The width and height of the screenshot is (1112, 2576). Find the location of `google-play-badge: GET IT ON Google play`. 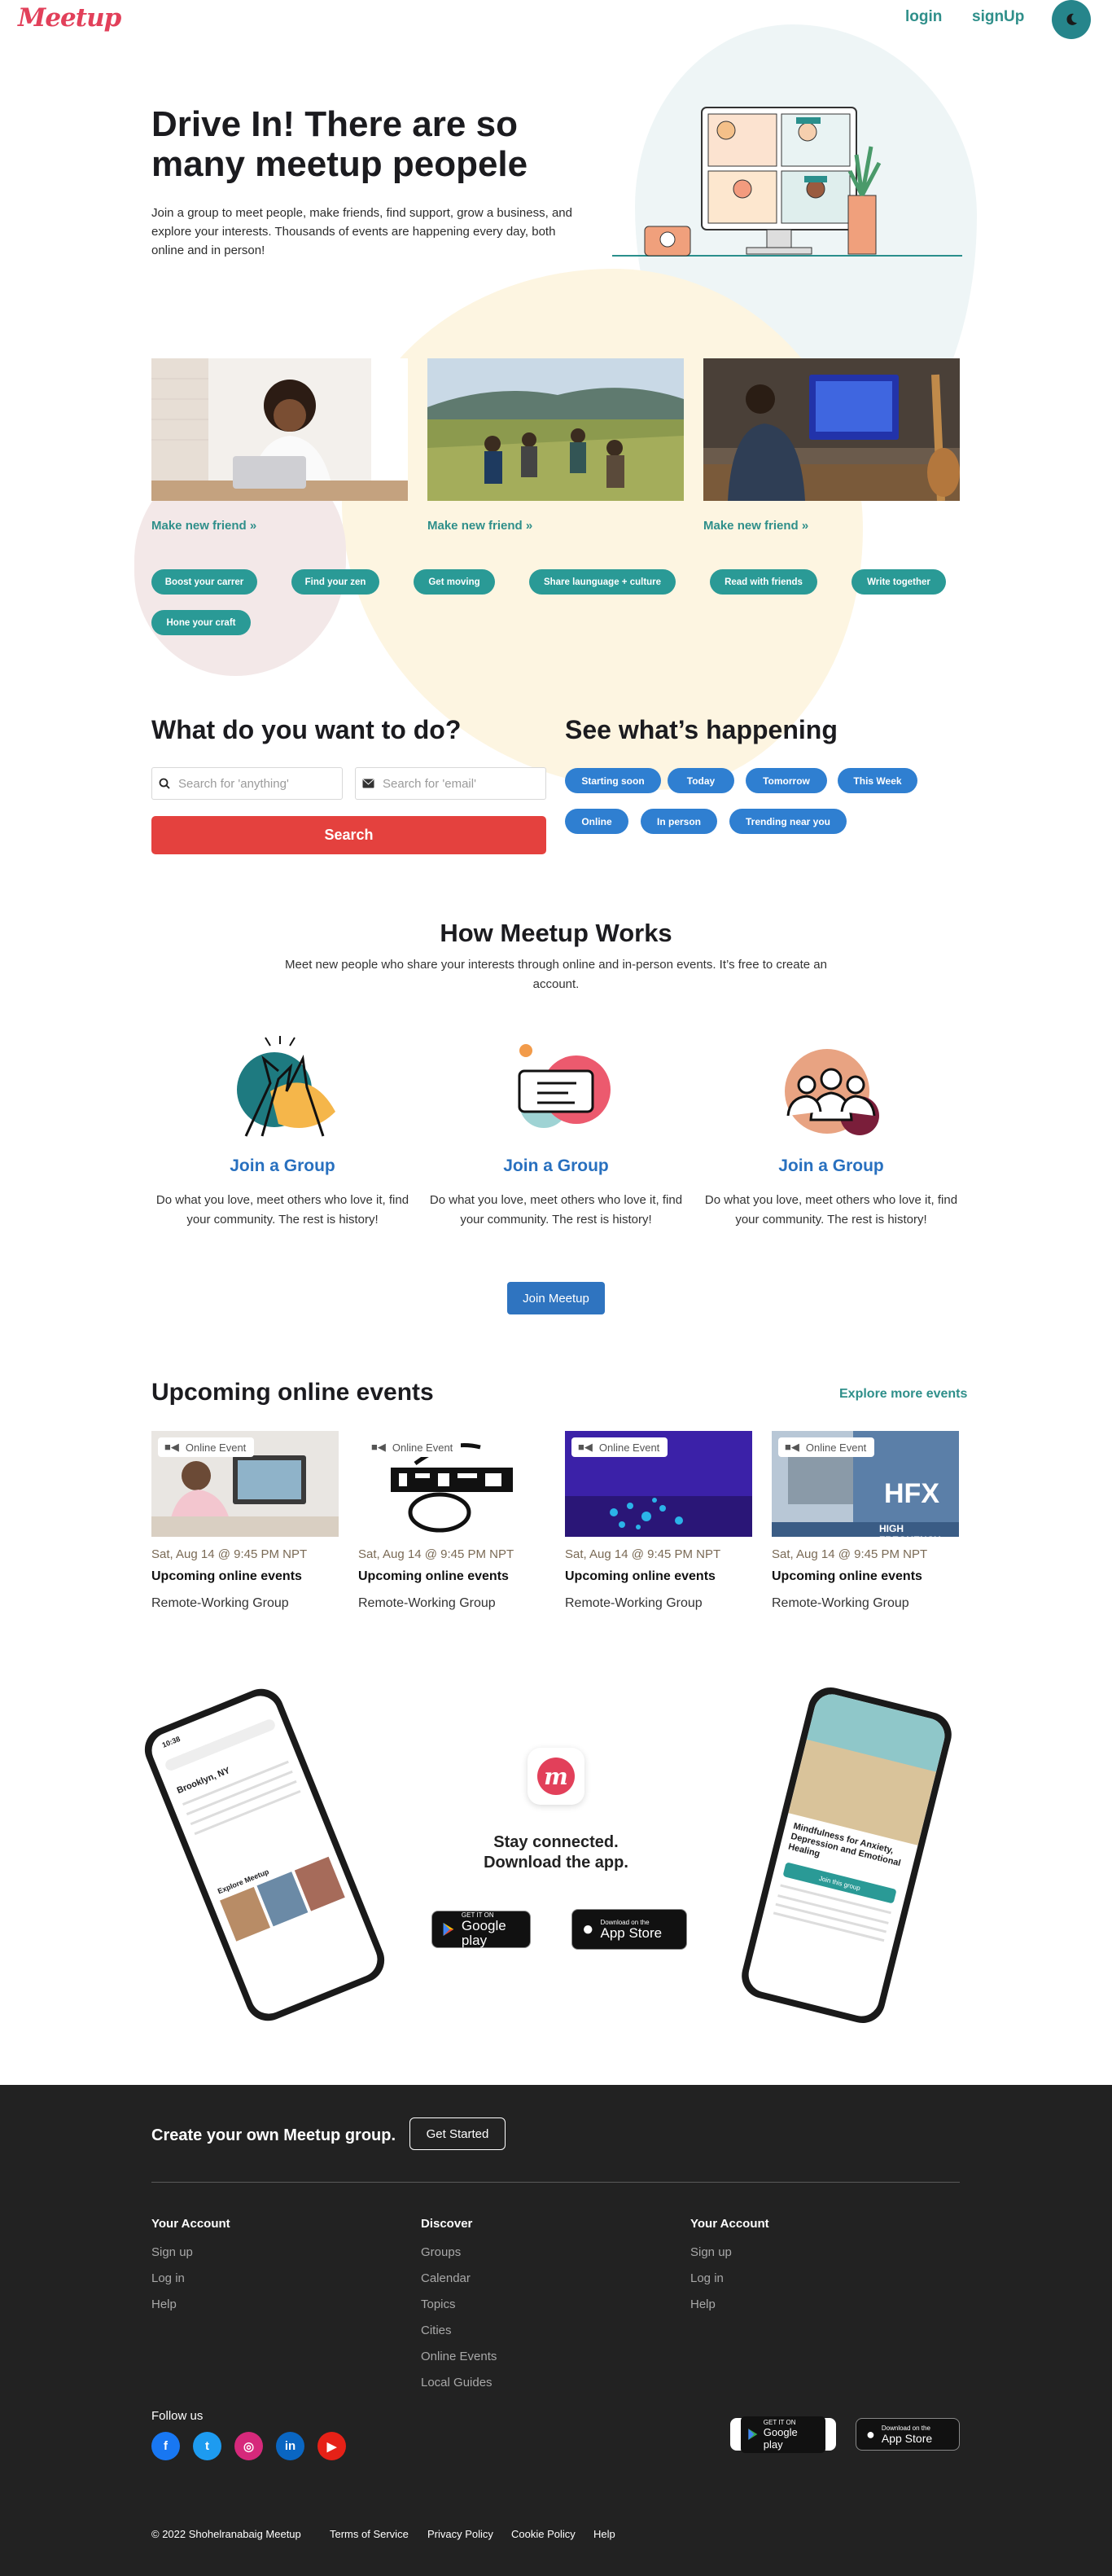

google-play-badge: GET IT ON Google play is located at coordinates (481, 1929).